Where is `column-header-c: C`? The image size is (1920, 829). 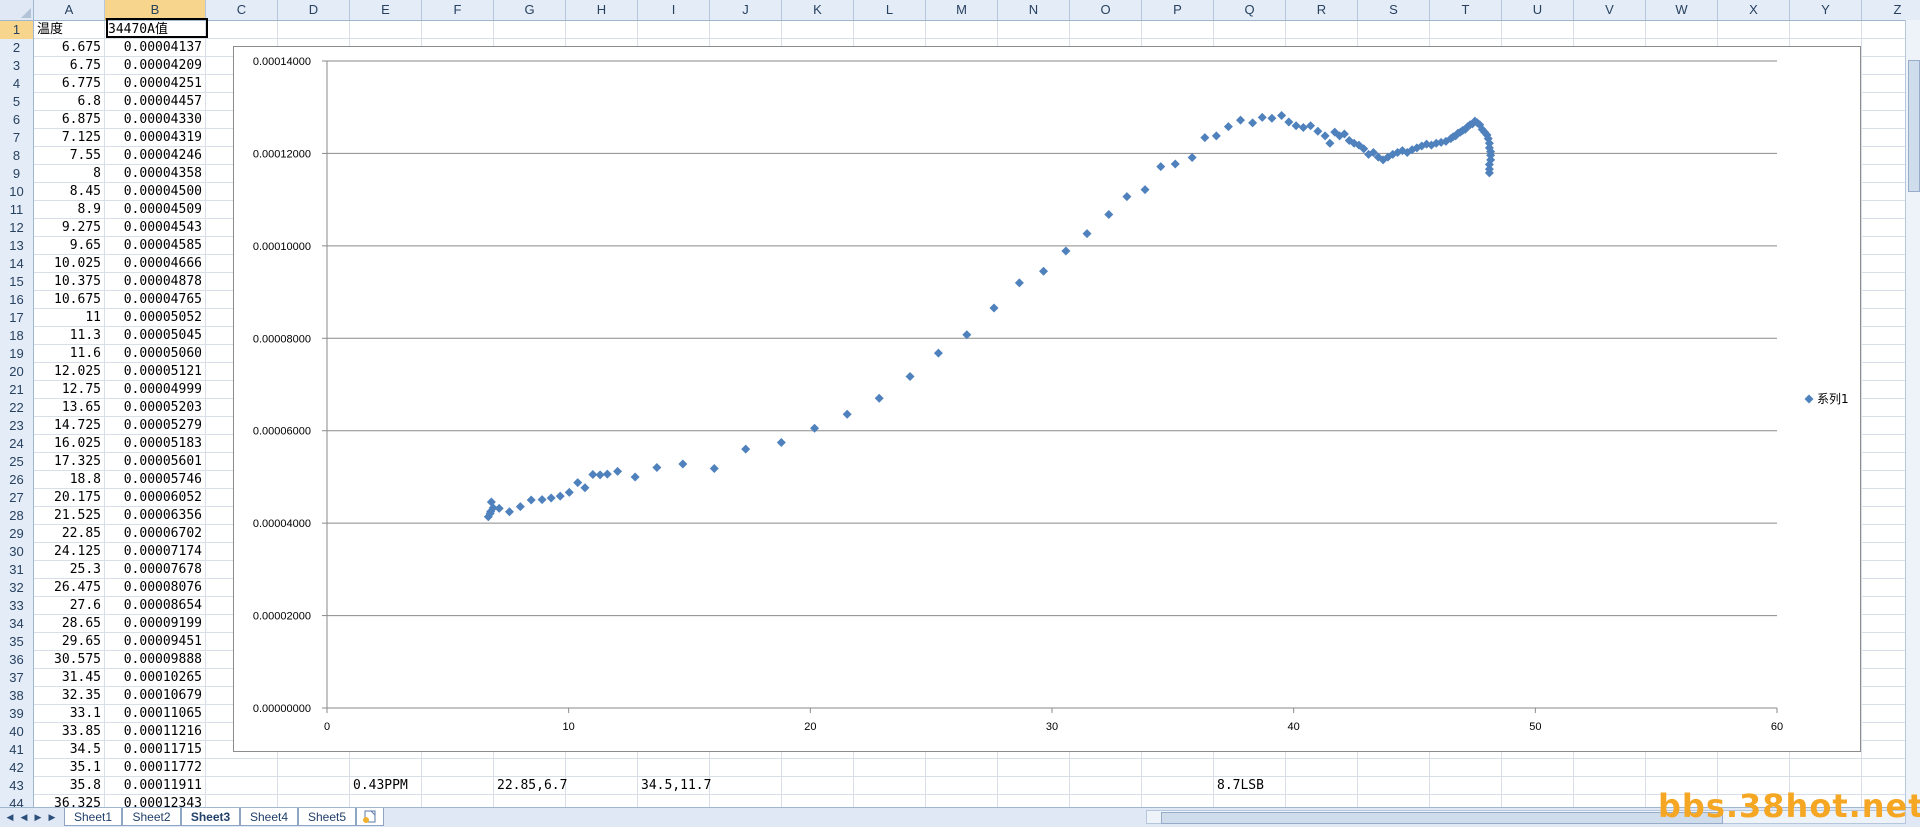 column-header-c: C is located at coordinates (242, 10).